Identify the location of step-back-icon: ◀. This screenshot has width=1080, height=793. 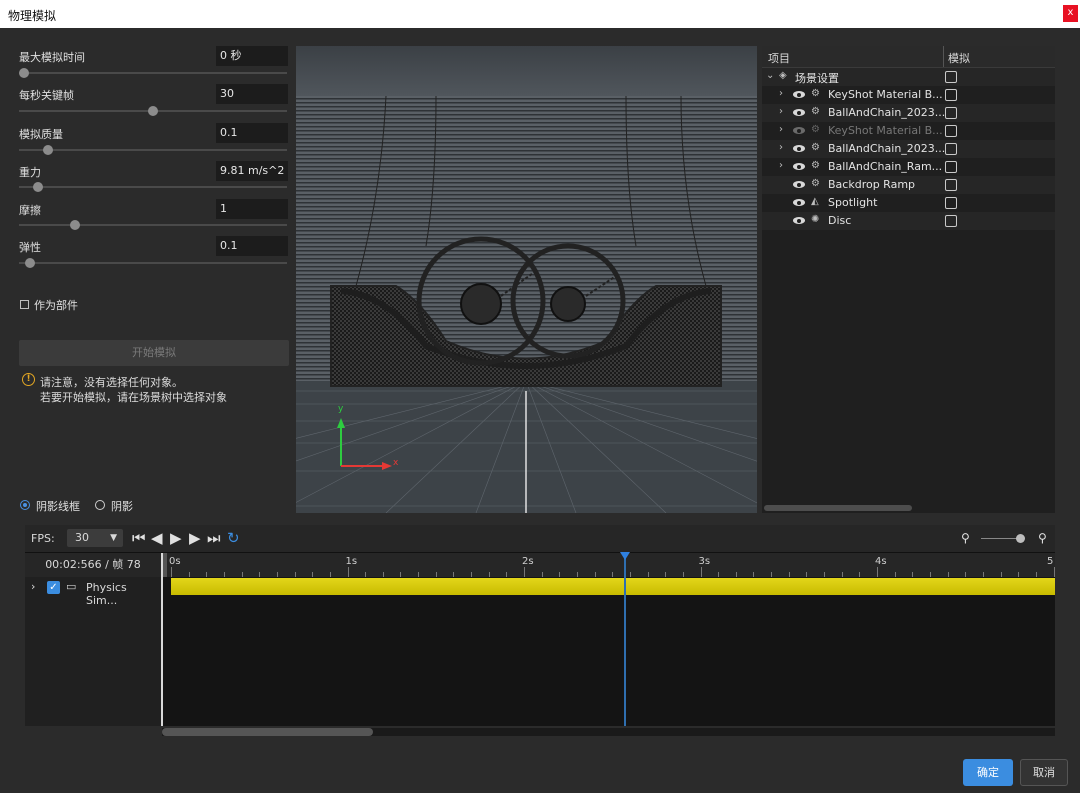
(157, 538).